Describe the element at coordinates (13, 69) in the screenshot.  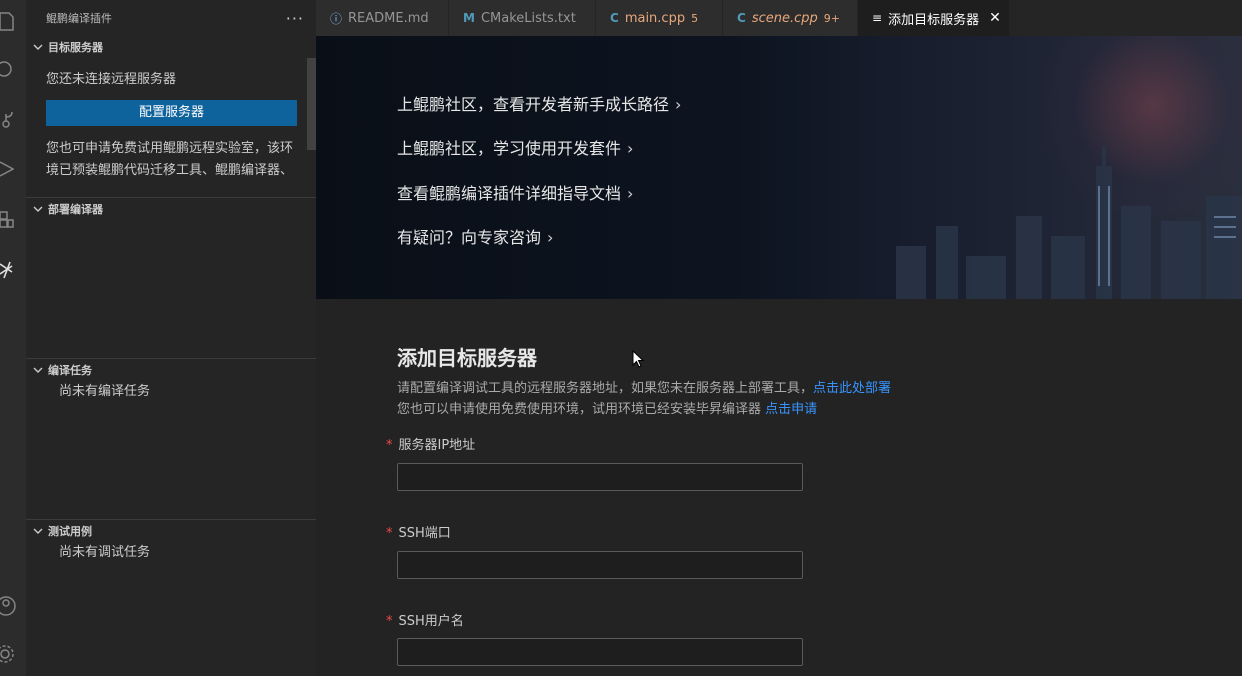
I see `search-icon` at that location.